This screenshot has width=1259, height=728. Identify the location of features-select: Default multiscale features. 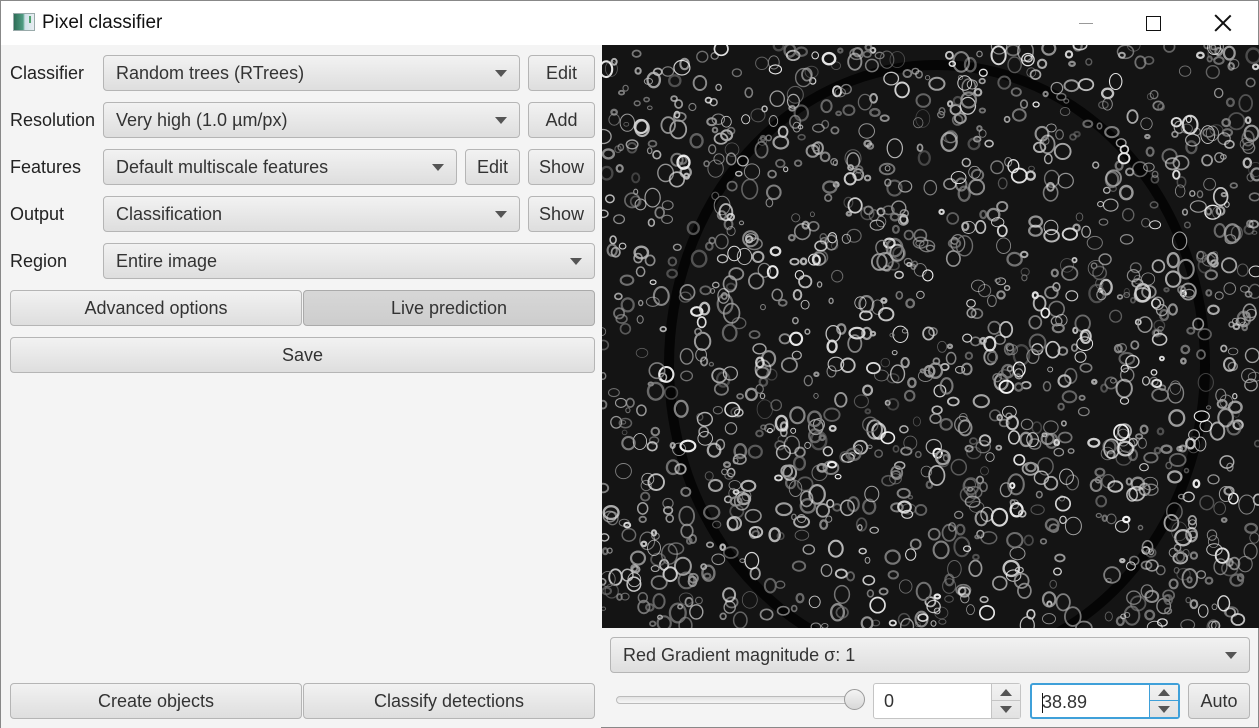
(280, 167).